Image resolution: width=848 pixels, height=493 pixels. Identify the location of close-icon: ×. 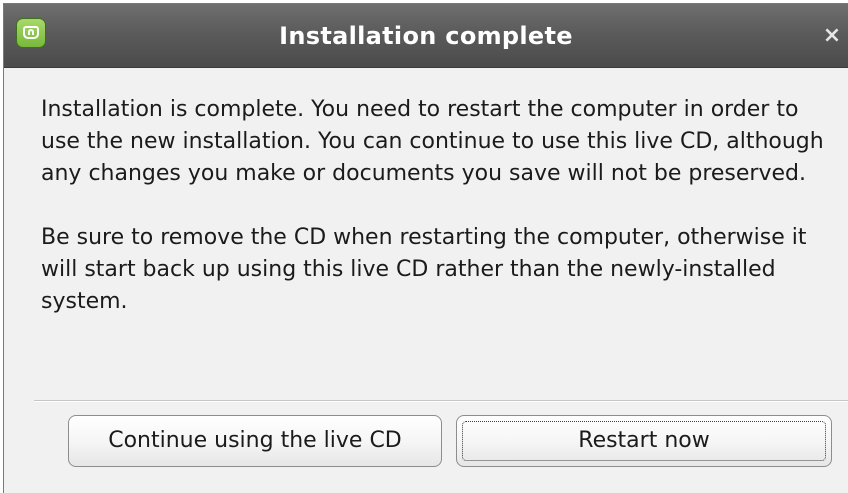
(832, 36).